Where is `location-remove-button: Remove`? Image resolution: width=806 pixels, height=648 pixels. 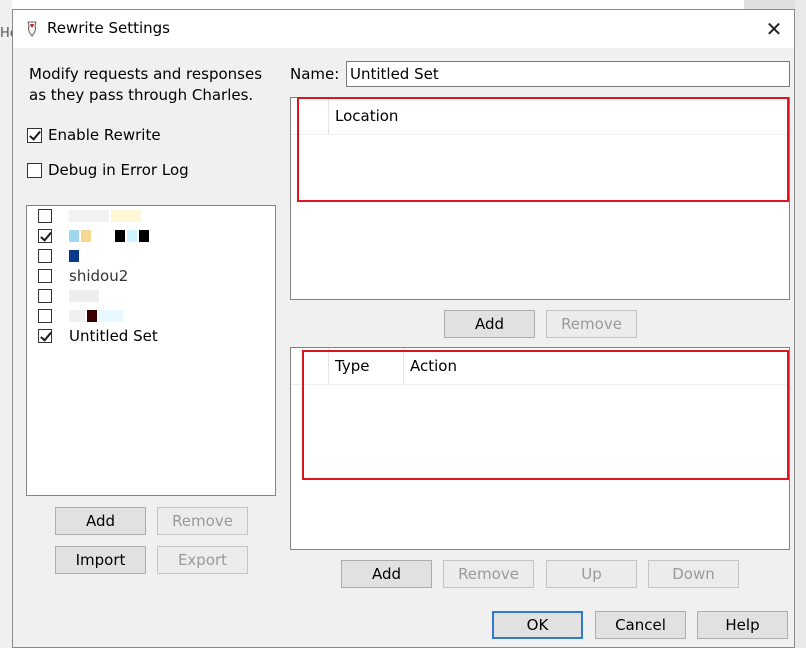
location-remove-button: Remove is located at coordinates (591, 324).